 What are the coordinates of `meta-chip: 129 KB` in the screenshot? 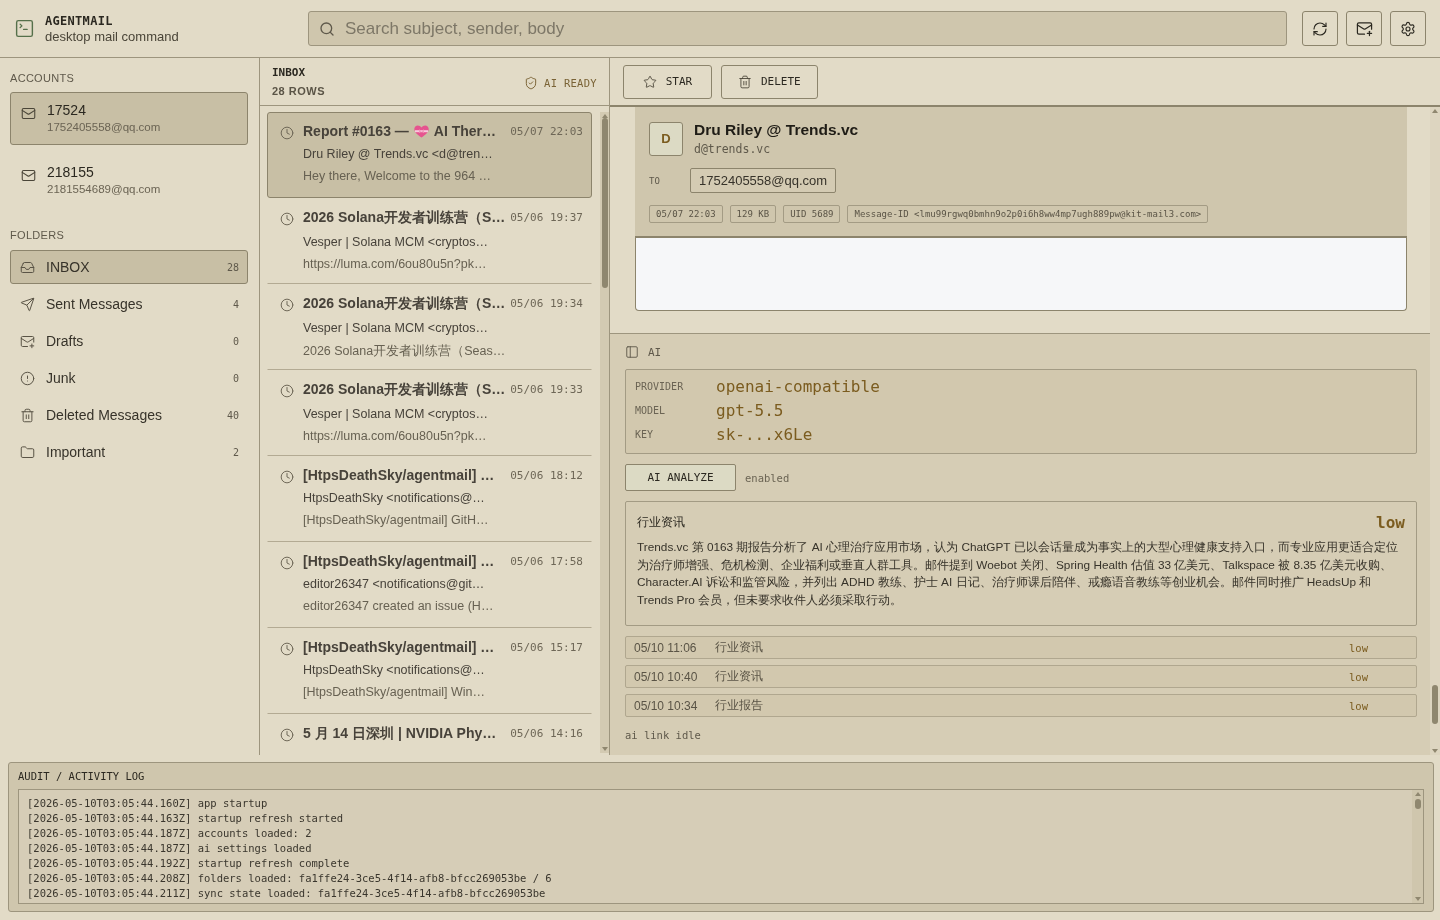 It's located at (753, 214).